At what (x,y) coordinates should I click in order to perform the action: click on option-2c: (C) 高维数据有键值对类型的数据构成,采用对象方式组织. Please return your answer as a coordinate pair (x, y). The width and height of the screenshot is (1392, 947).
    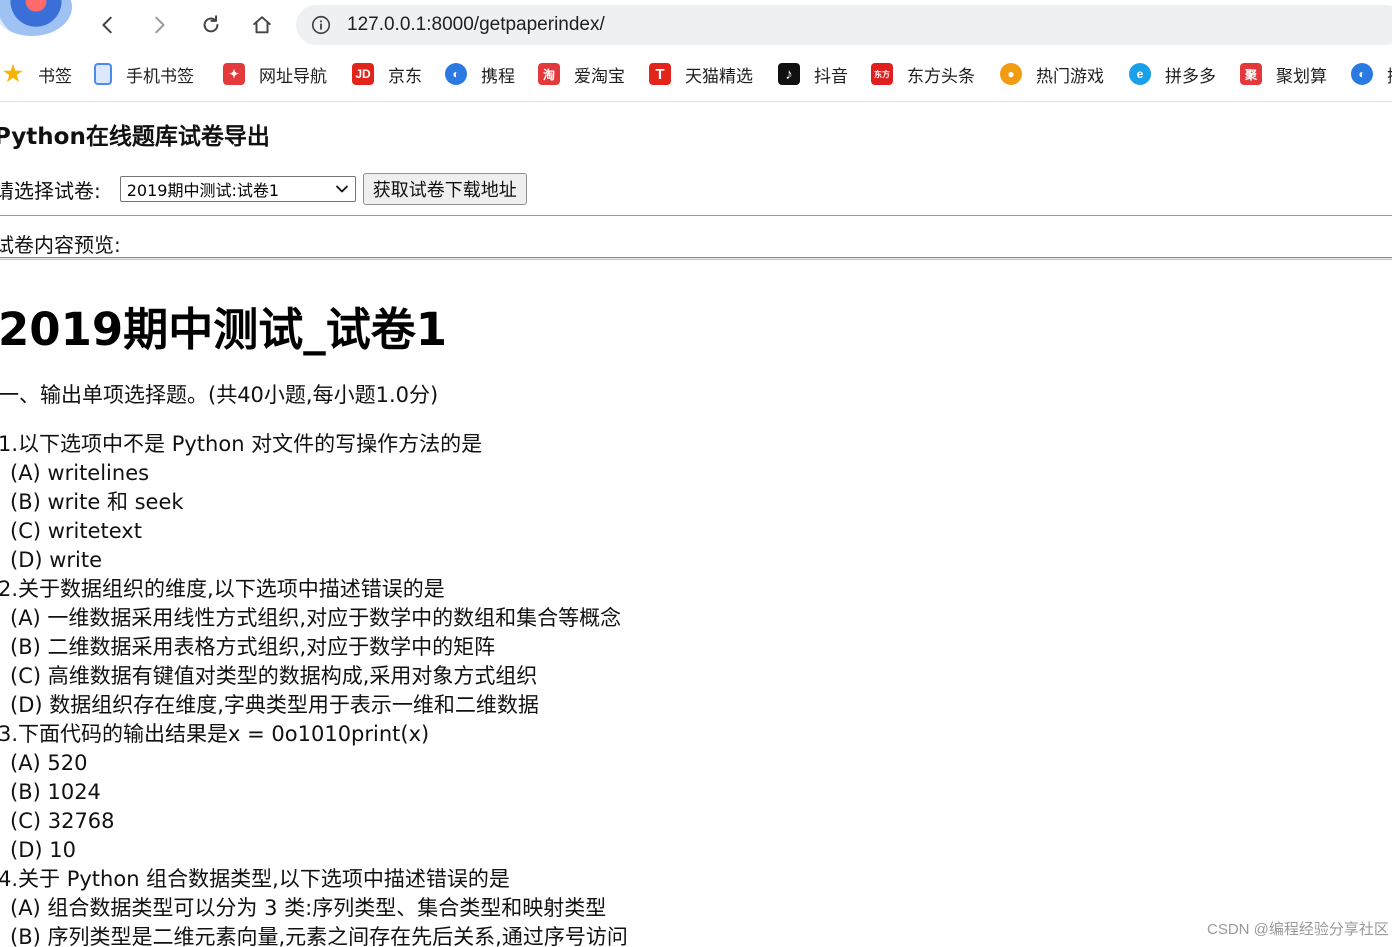
    Looking at the image, I should click on (274, 676).